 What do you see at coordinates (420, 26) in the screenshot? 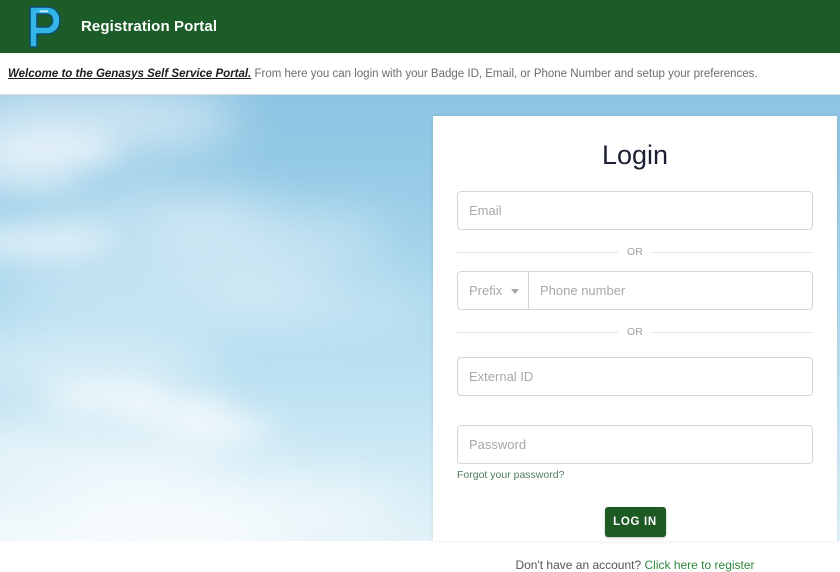
I see `app-header-bar: Registration Portal` at bounding box center [420, 26].